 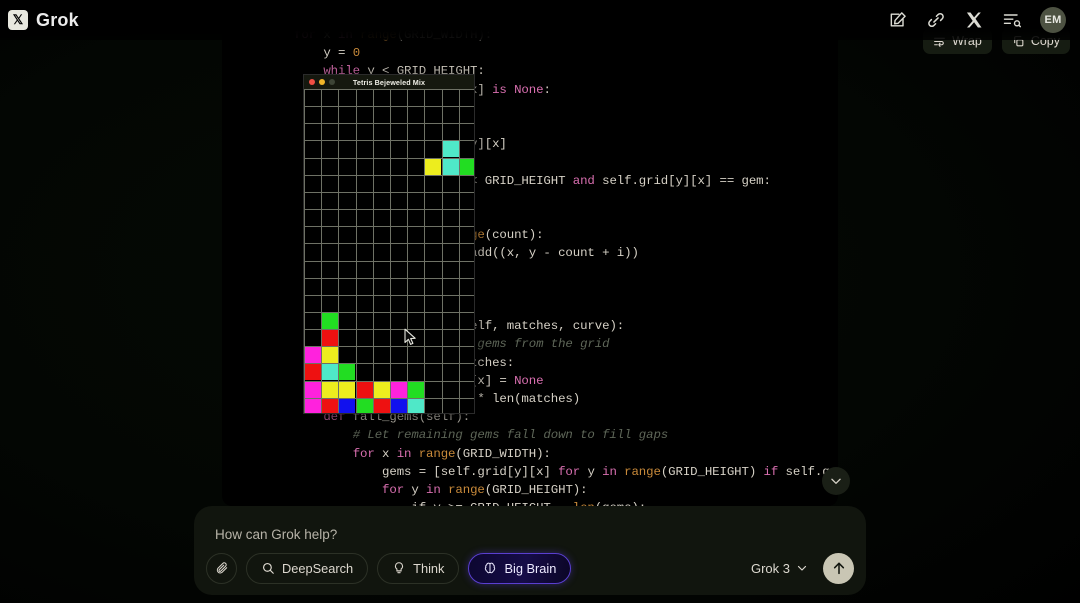 I want to click on code-line: y = 0, so click(x=530, y=53).